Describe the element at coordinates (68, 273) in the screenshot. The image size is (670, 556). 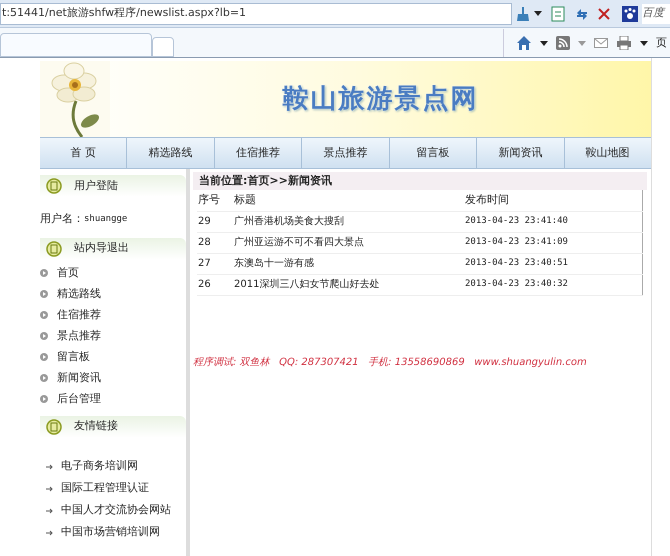
I see `sidebar-link: 首页` at that location.